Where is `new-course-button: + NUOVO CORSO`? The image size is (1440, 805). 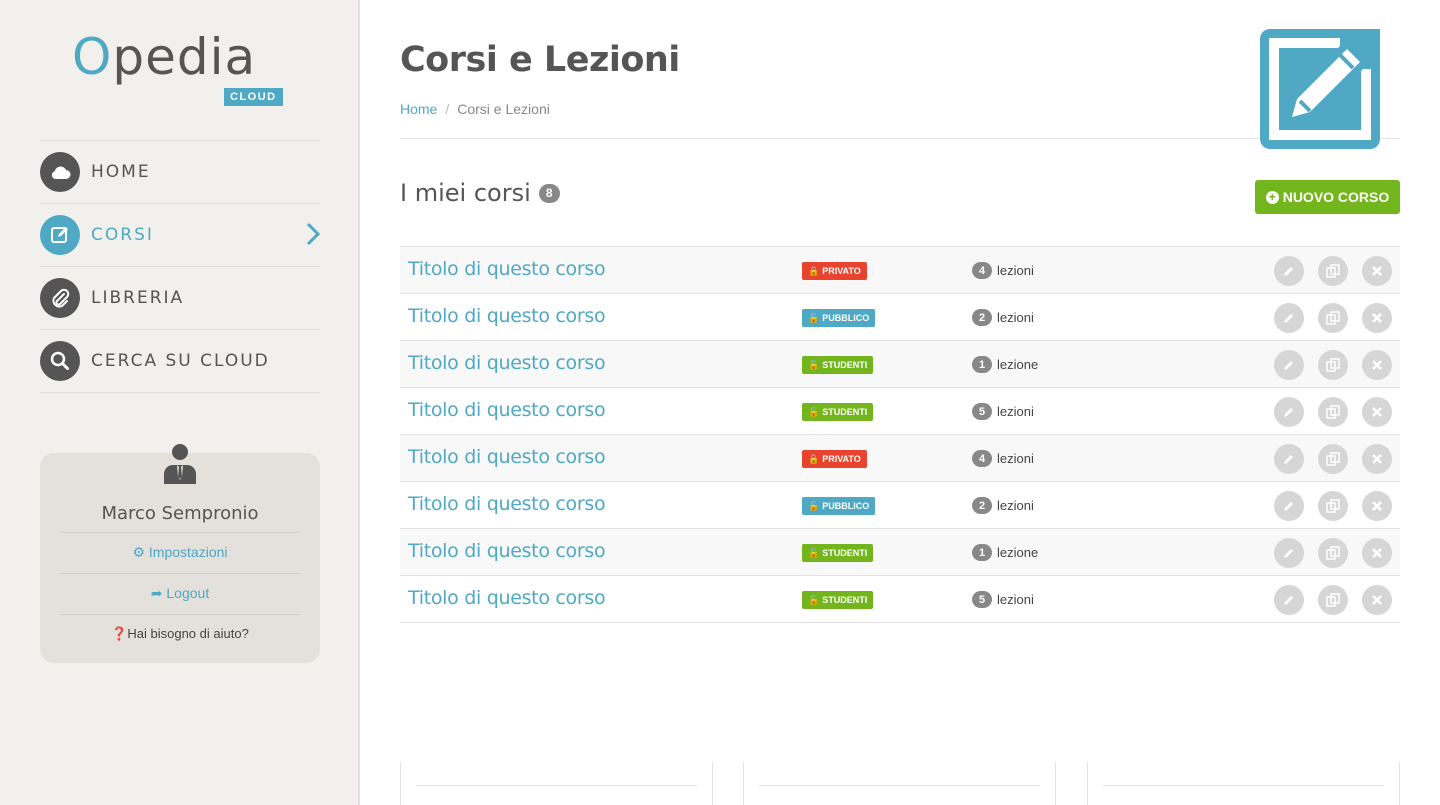 new-course-button: + NUOVO CORSO is located at coordinates (1327, 197).